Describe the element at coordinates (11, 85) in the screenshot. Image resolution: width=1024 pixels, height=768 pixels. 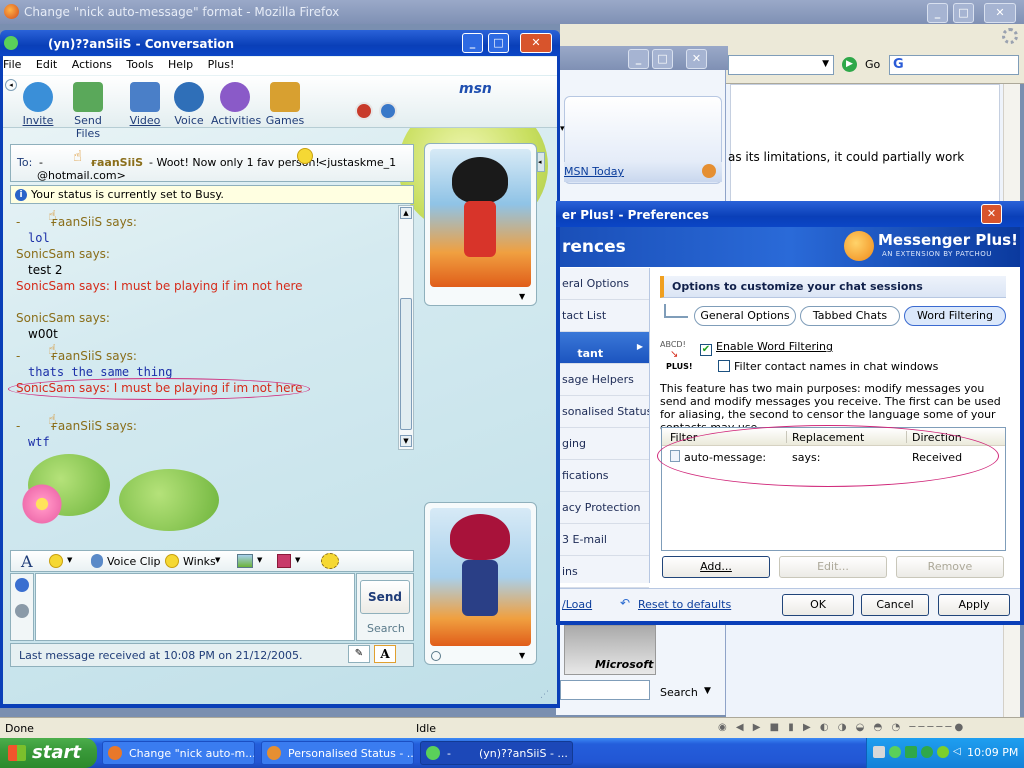
I see `toolbar-collapse-icon: ◂` at that location.